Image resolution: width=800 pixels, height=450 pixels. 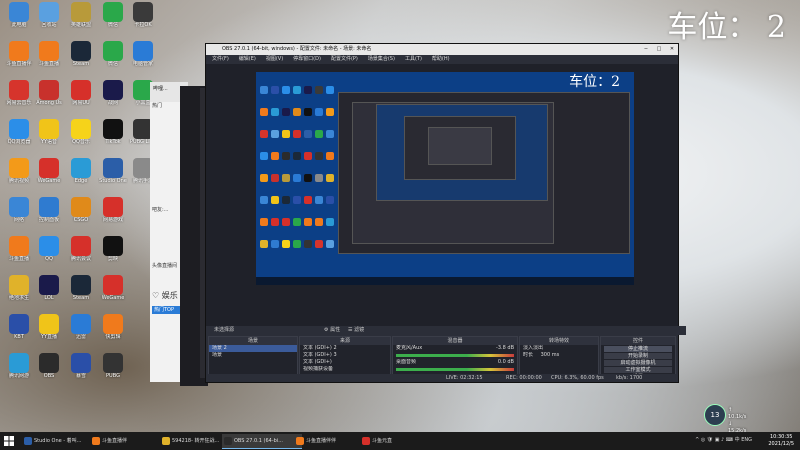 What do you see at coordinates (332, 330) in the screenshot?
I see `properties-button: ⚙ 属性` at bounding box center [332, 330].